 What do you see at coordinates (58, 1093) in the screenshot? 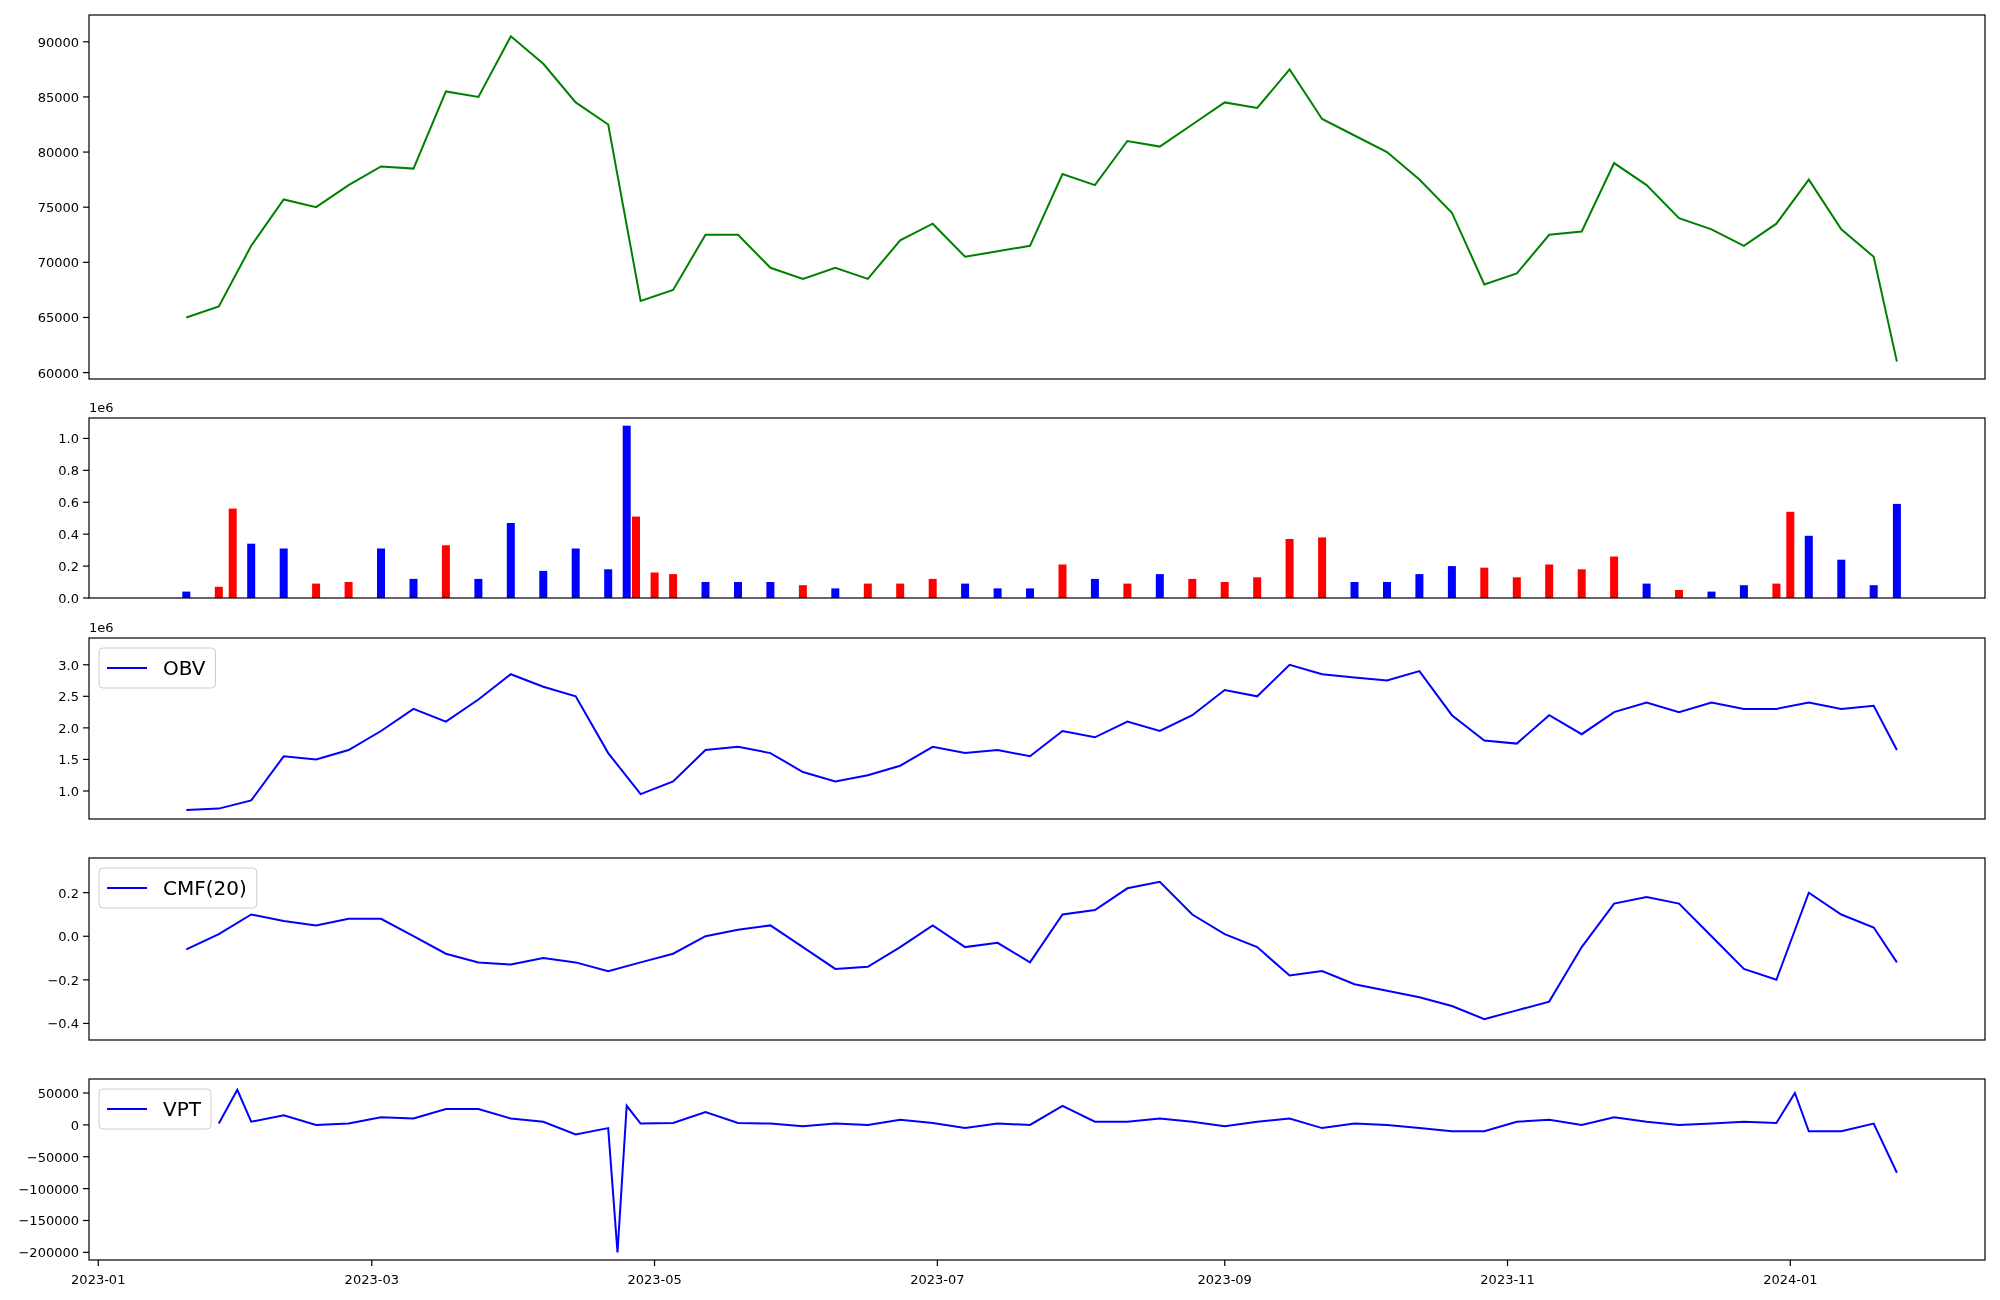
I see `y-tick-label: 50000` at bounding box center [58, 1093].